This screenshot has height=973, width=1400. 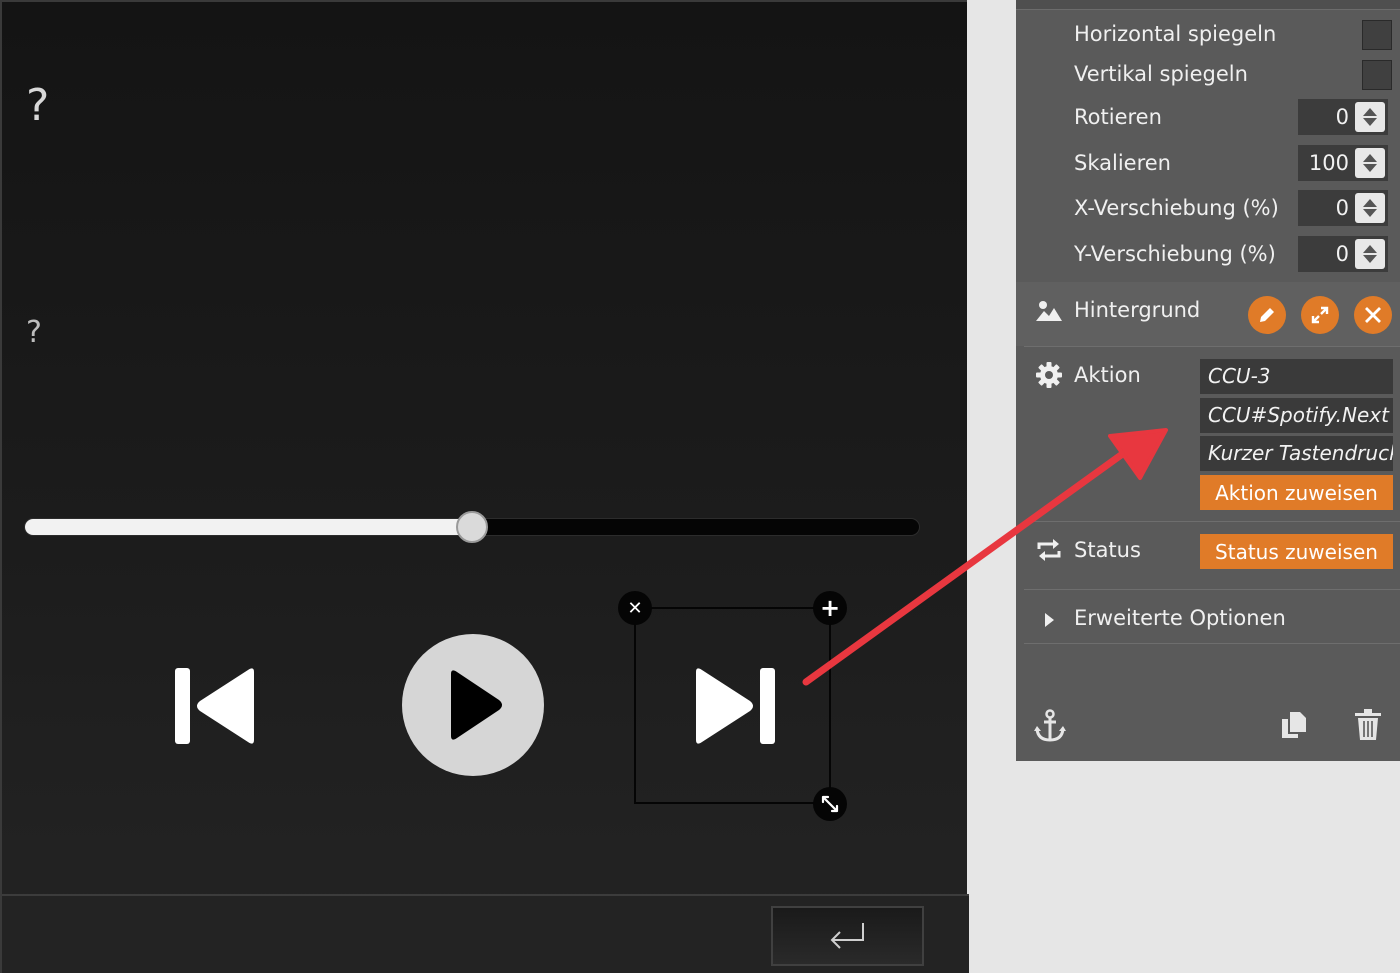 What do you see at coordinates (1294, 725) in the screenshot?
I see `copy-icon` at bounding box center [1294, 725].